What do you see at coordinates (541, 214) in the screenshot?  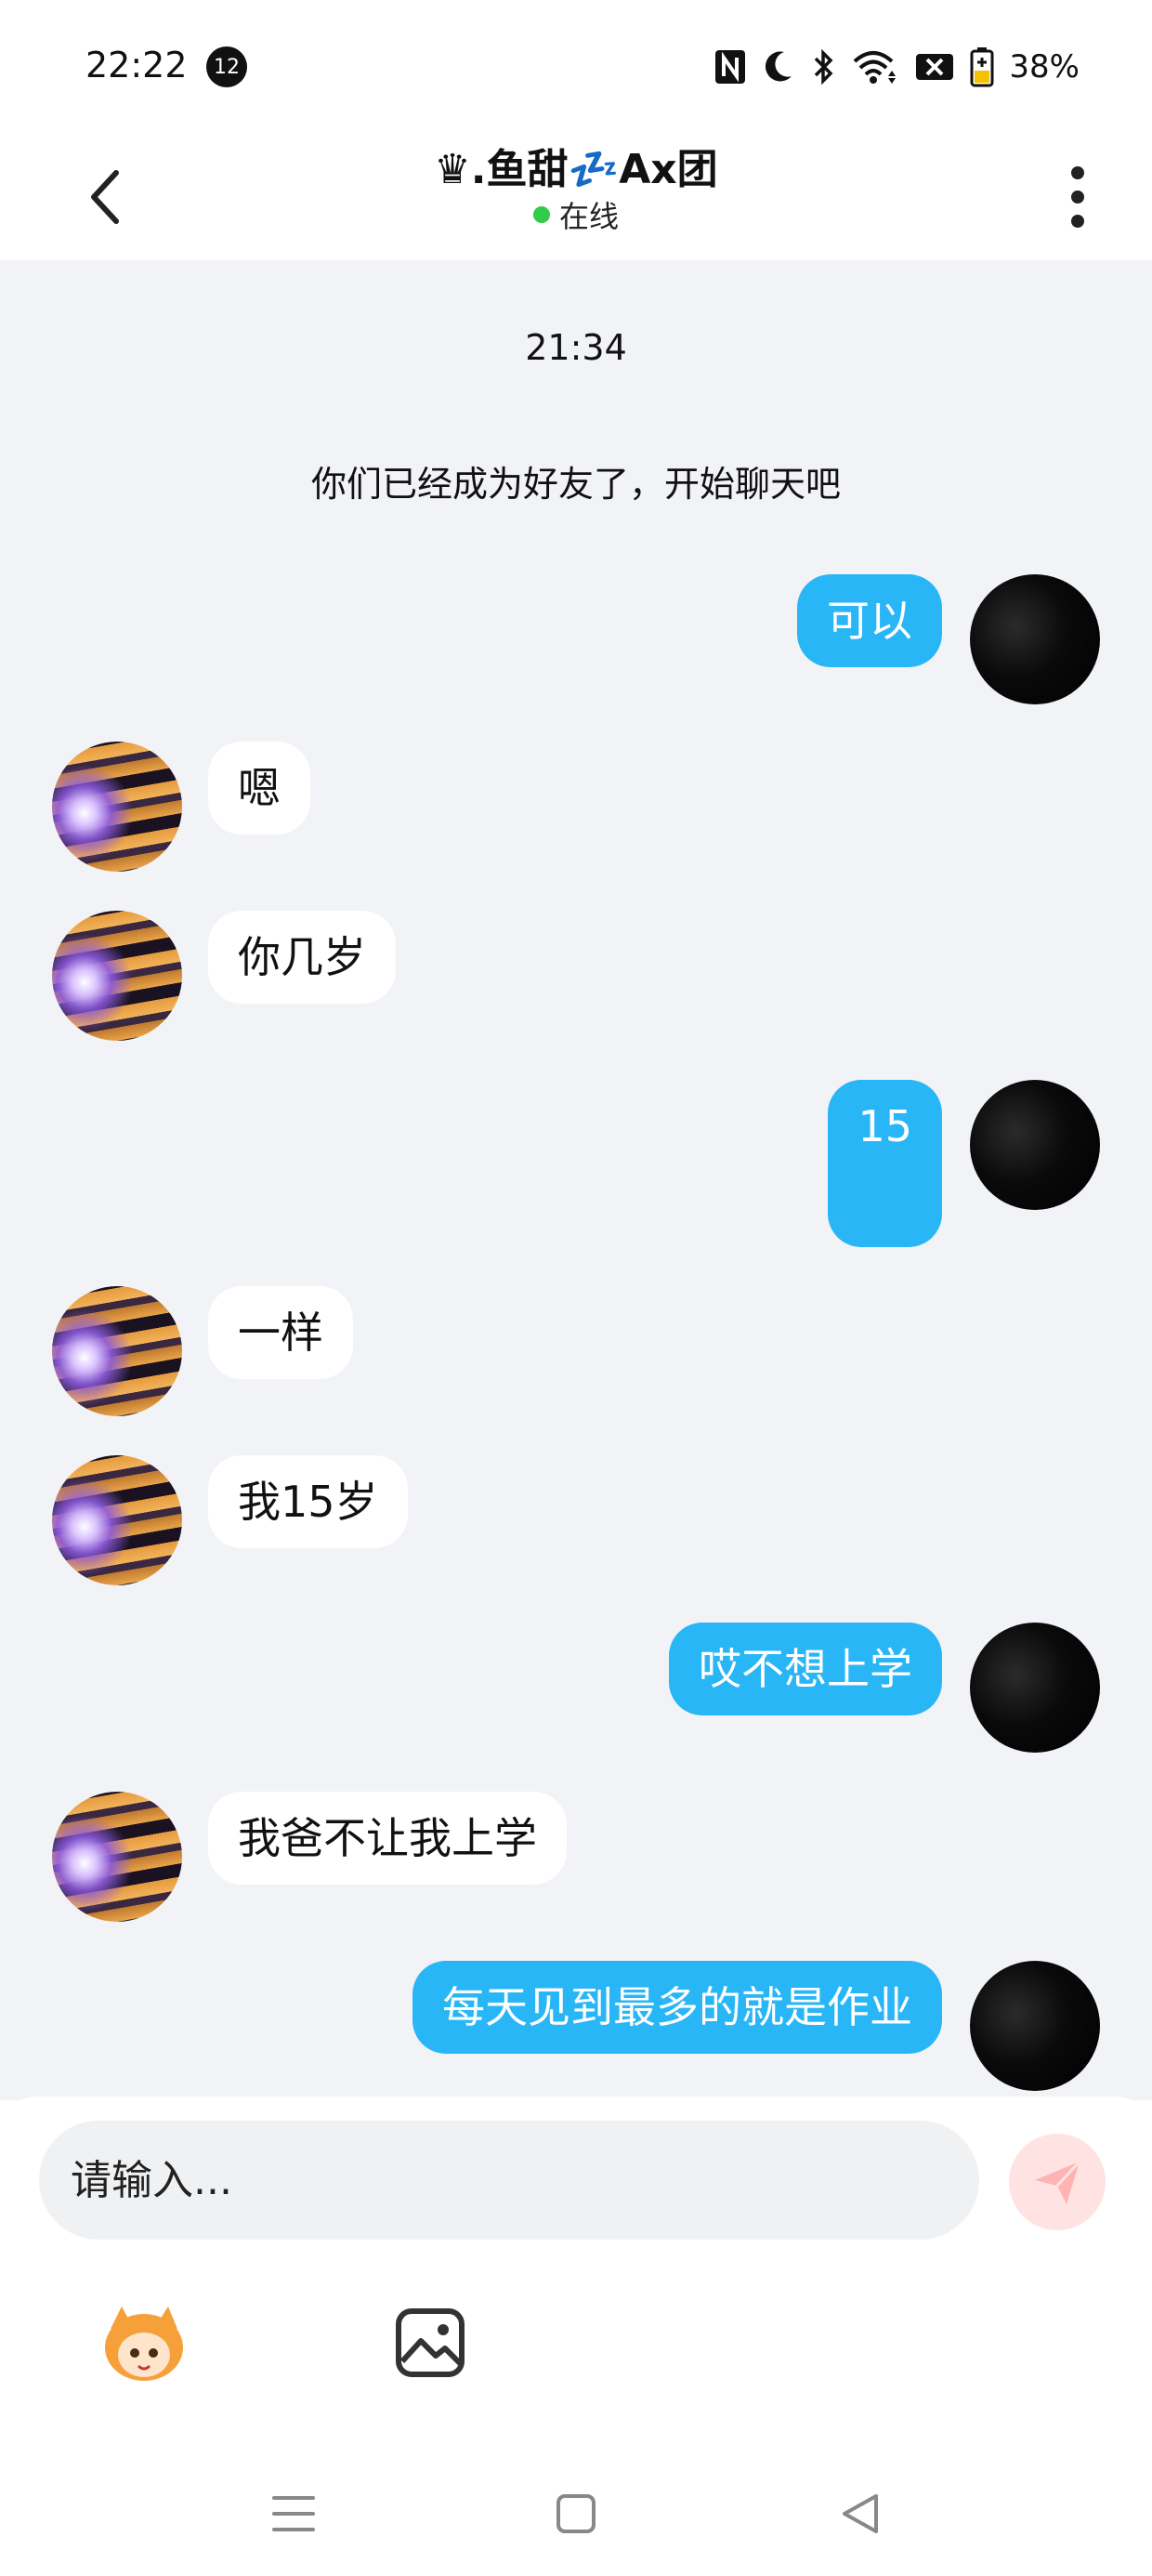 I see `online-dot` at bounding box center [541, 214].